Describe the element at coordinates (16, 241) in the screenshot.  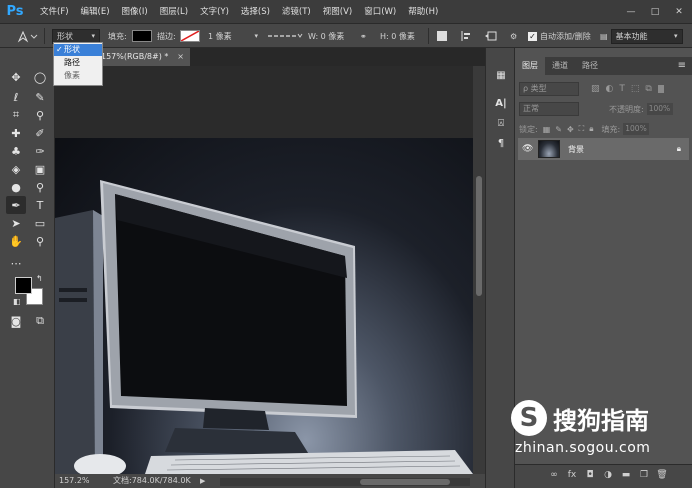
I see `hand-tool-icon: ✋` at that location.